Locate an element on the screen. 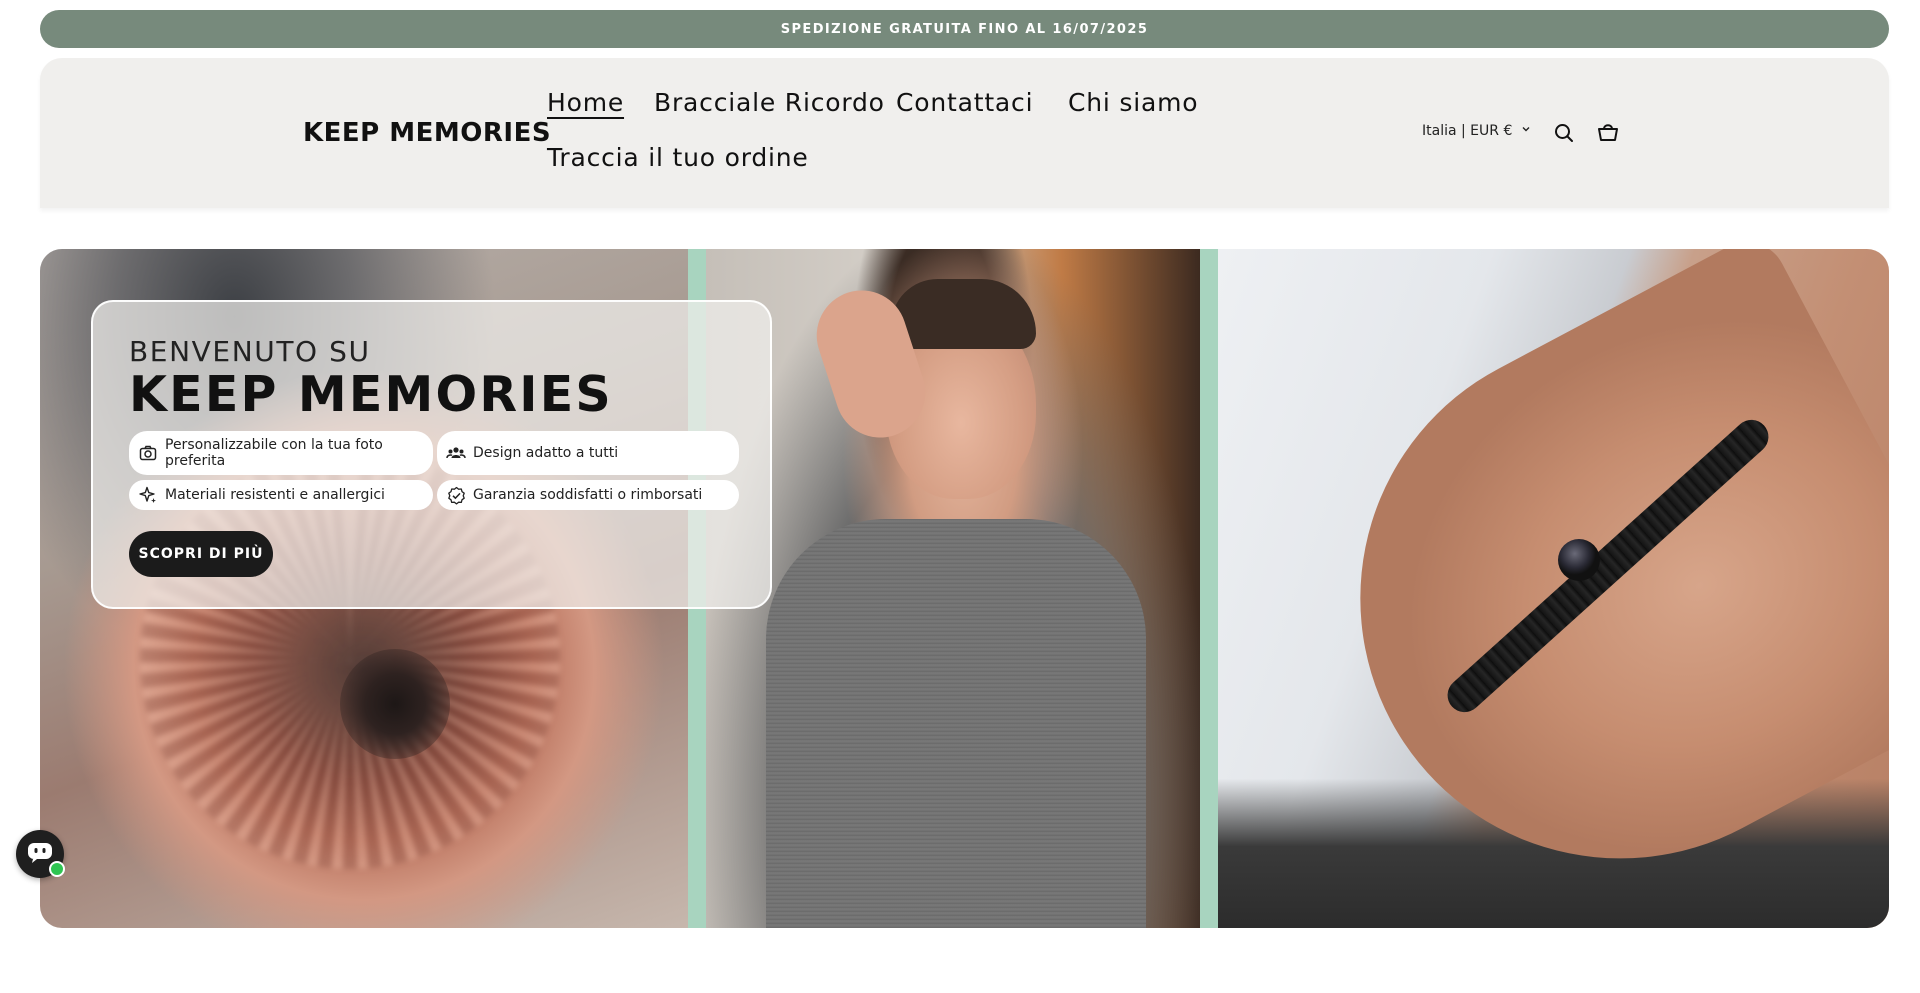 The image size is (1920, 993). group-icon is located at coordinates (456, 453).